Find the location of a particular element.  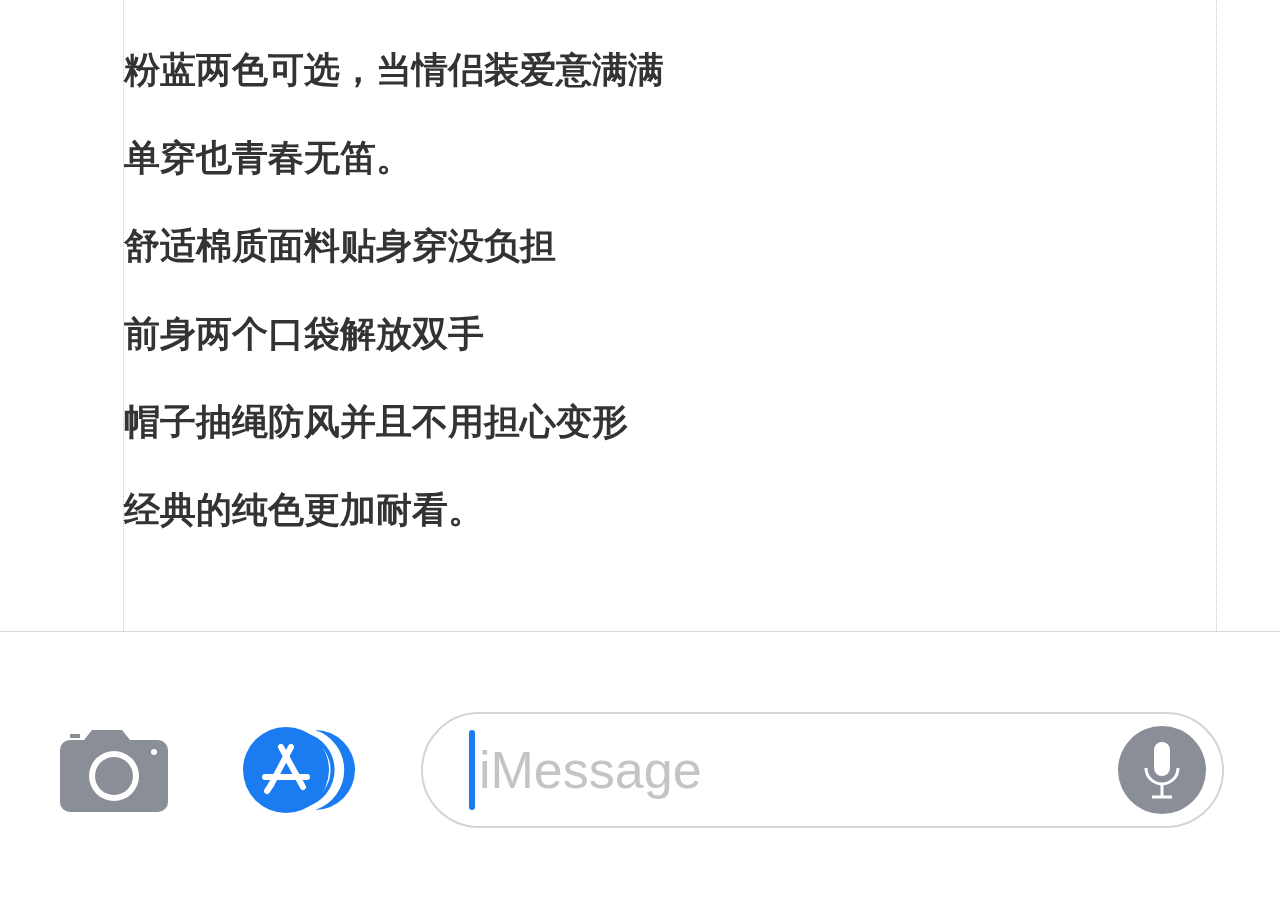

camera-icon is located at coordinates (114, 769).